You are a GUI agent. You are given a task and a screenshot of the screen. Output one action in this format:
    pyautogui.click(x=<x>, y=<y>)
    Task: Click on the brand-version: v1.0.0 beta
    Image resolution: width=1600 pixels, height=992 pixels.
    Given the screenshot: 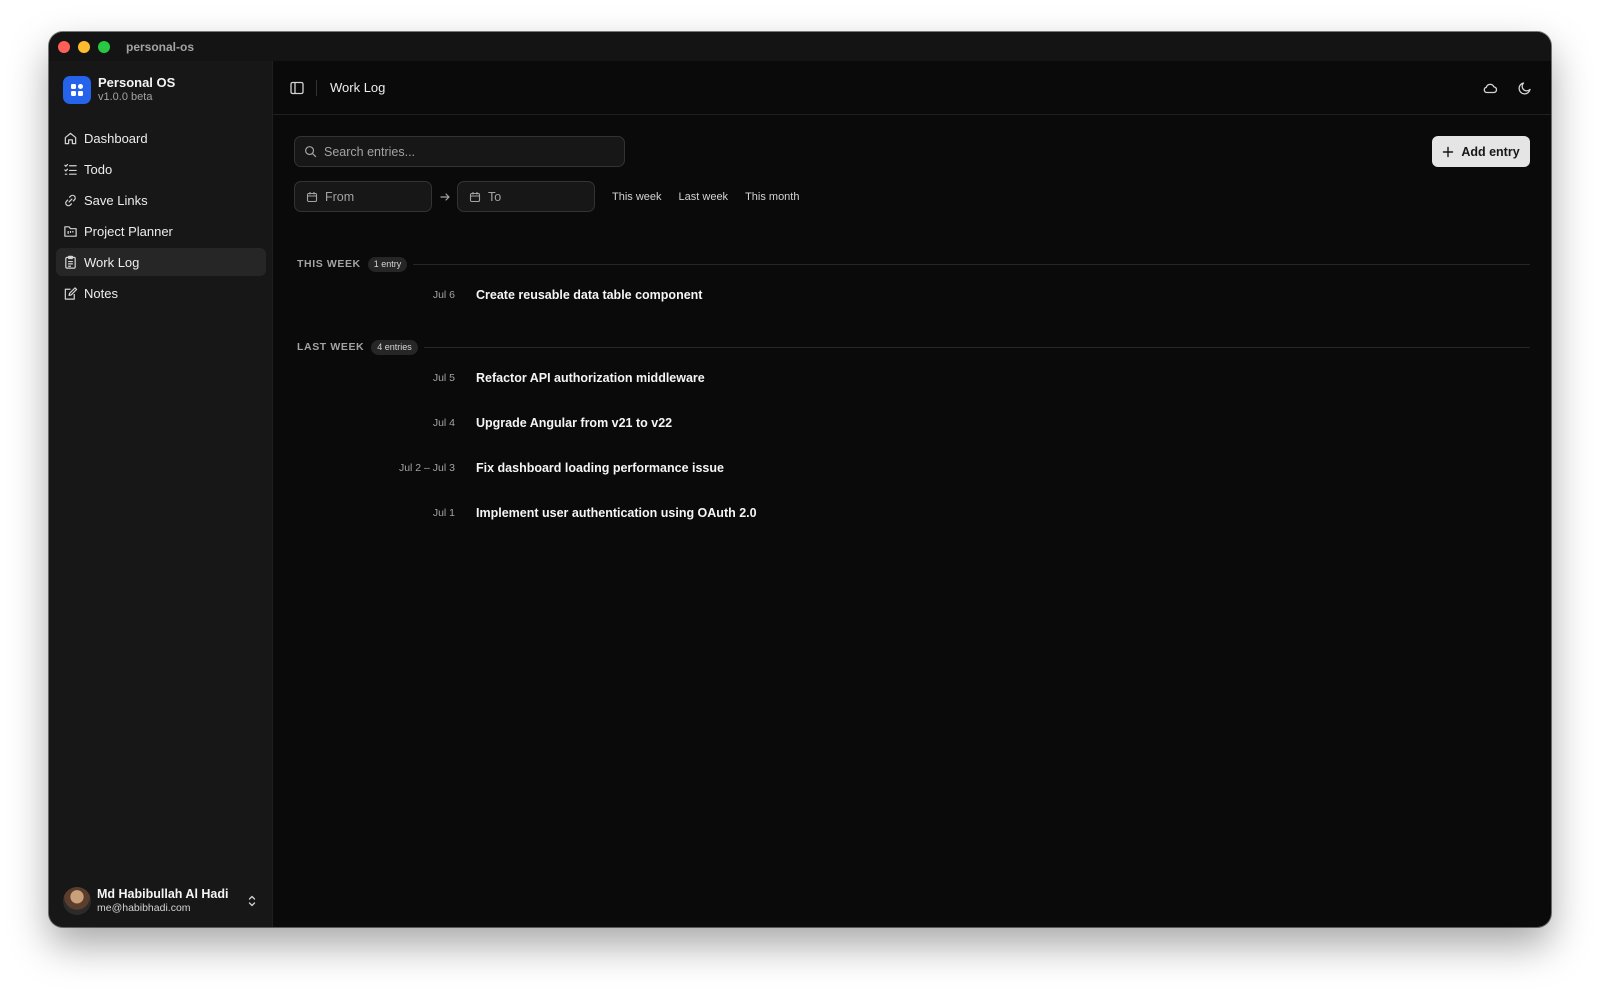 What is the action you would take?
    pyautogui.click(x=125, y=97)
    